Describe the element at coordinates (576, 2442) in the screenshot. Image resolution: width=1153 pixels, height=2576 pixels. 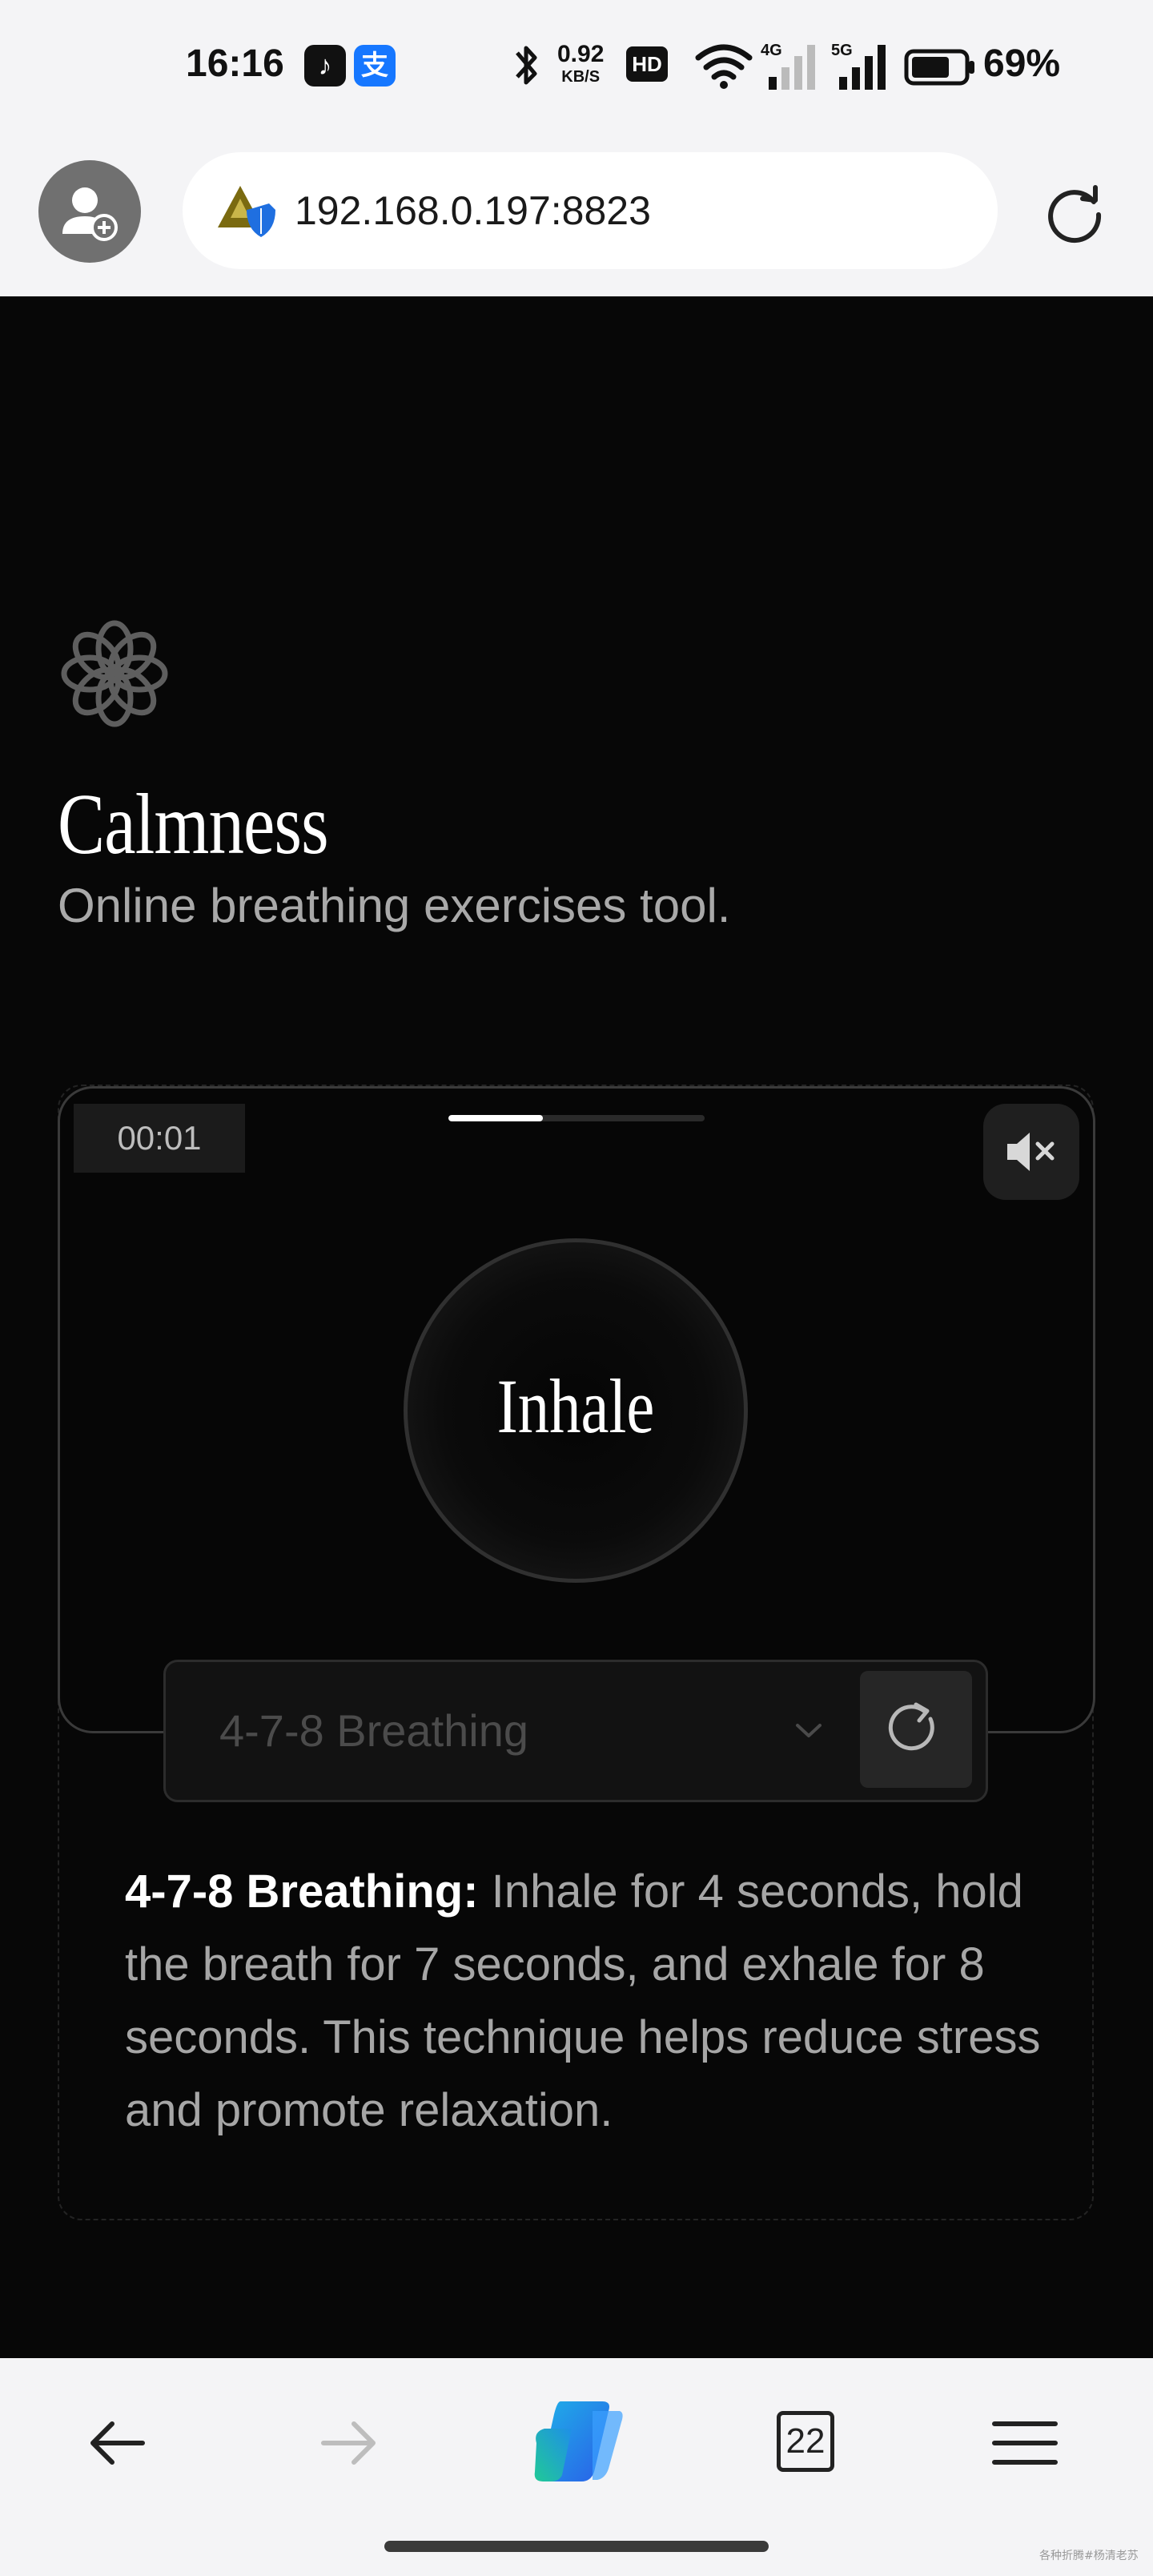
I see `copilot-icon` at that location.